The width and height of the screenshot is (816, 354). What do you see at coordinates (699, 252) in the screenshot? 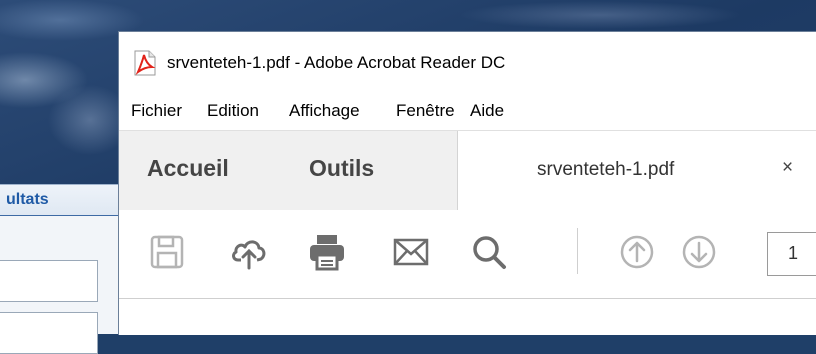
I see `arrow-down-circle-icon` at bounding box center [699, 252].